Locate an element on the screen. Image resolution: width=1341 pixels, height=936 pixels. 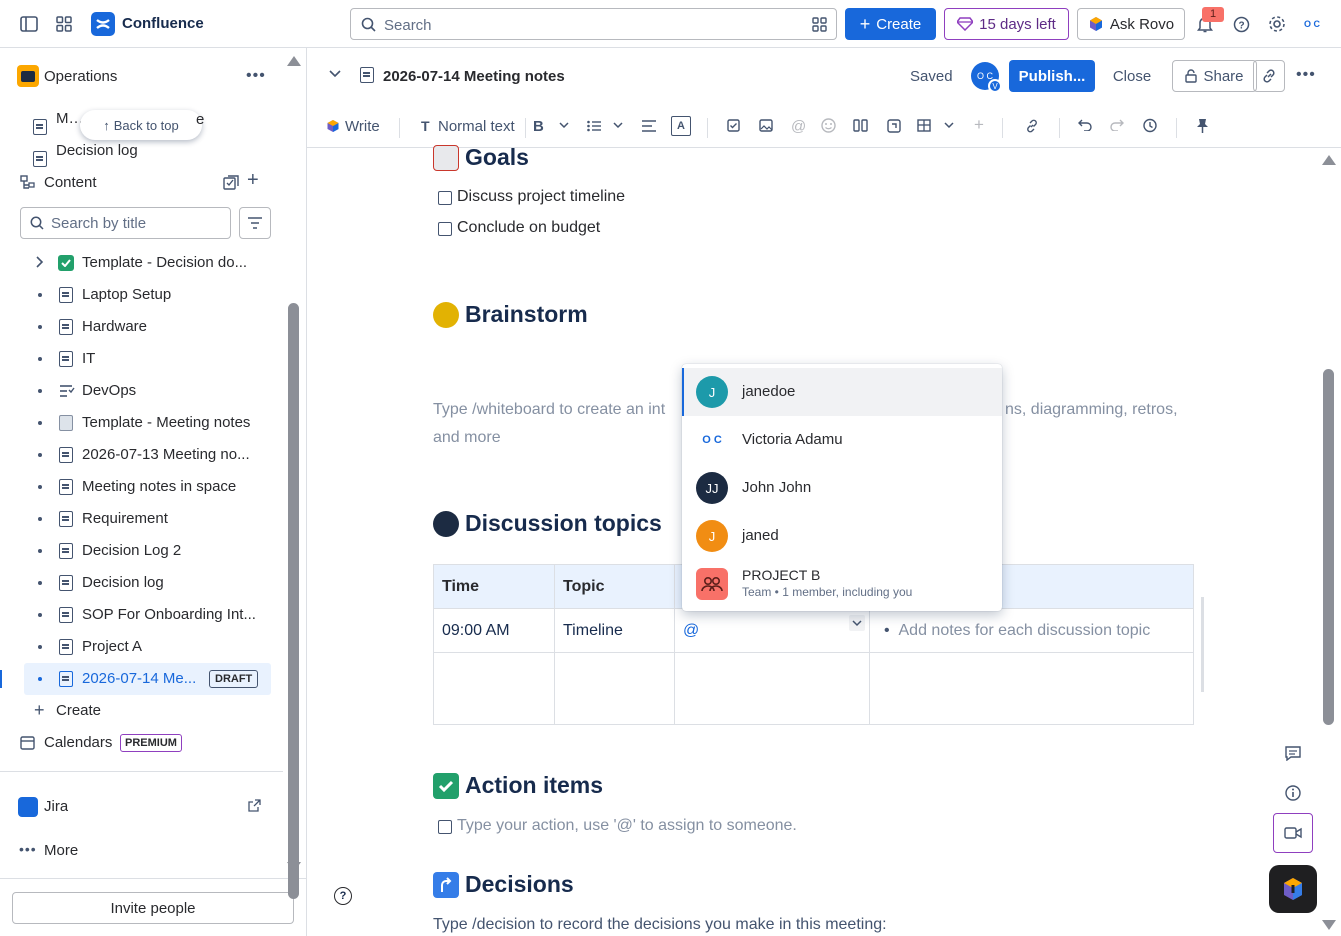
ask-rovo-button: Ask Rovo is located at coordinates (1131, 24).